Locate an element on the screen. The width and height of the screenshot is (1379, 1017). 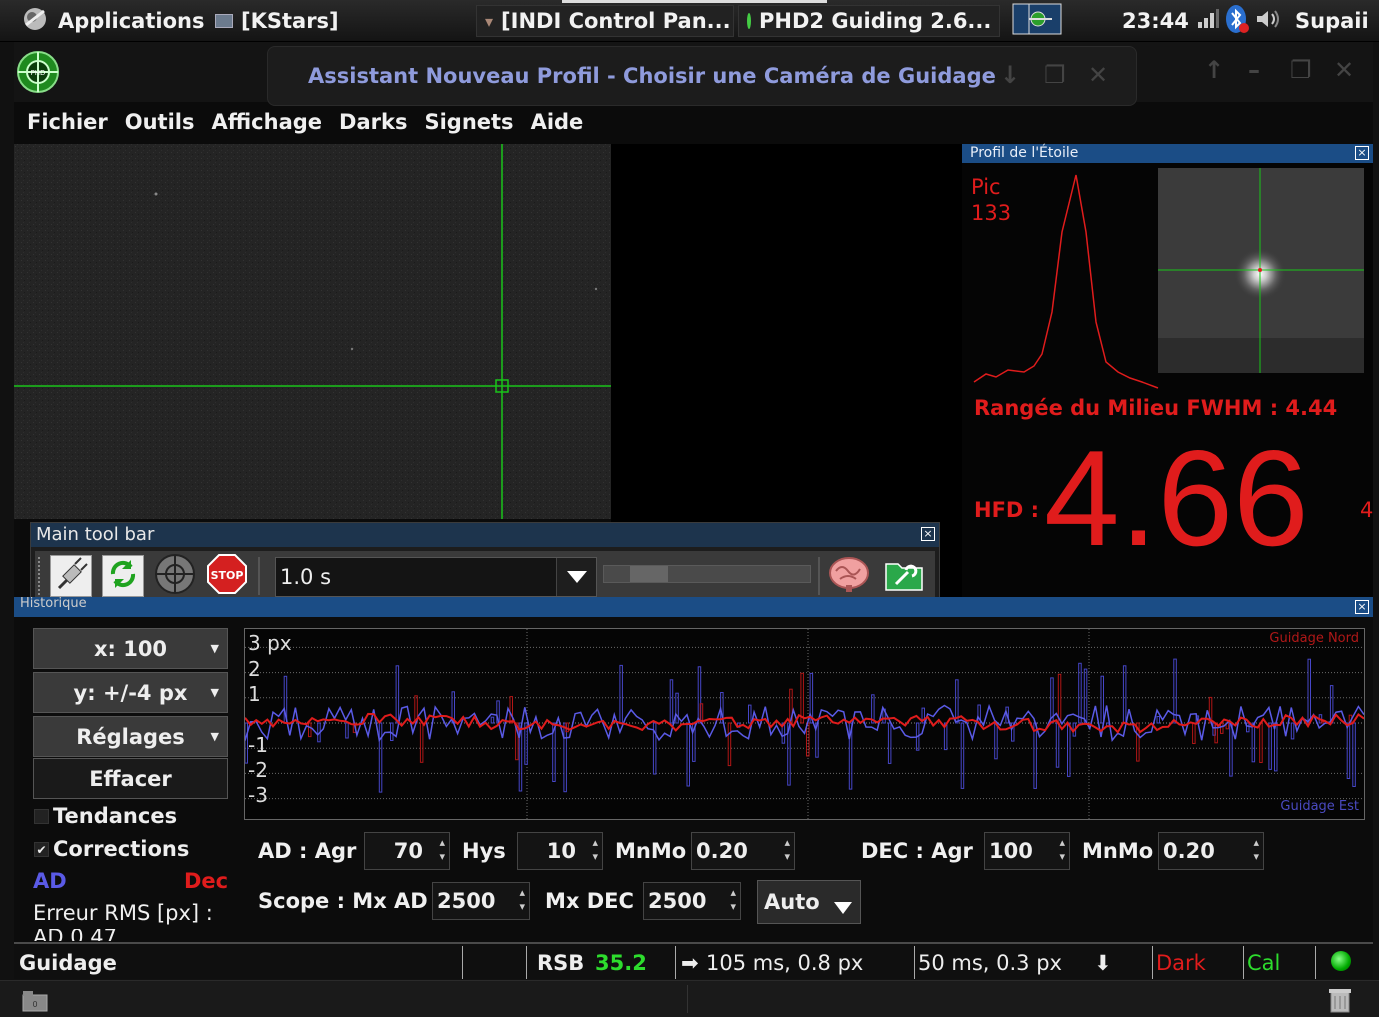
indi-icon: ▾ is located at coordinates (489, 21).